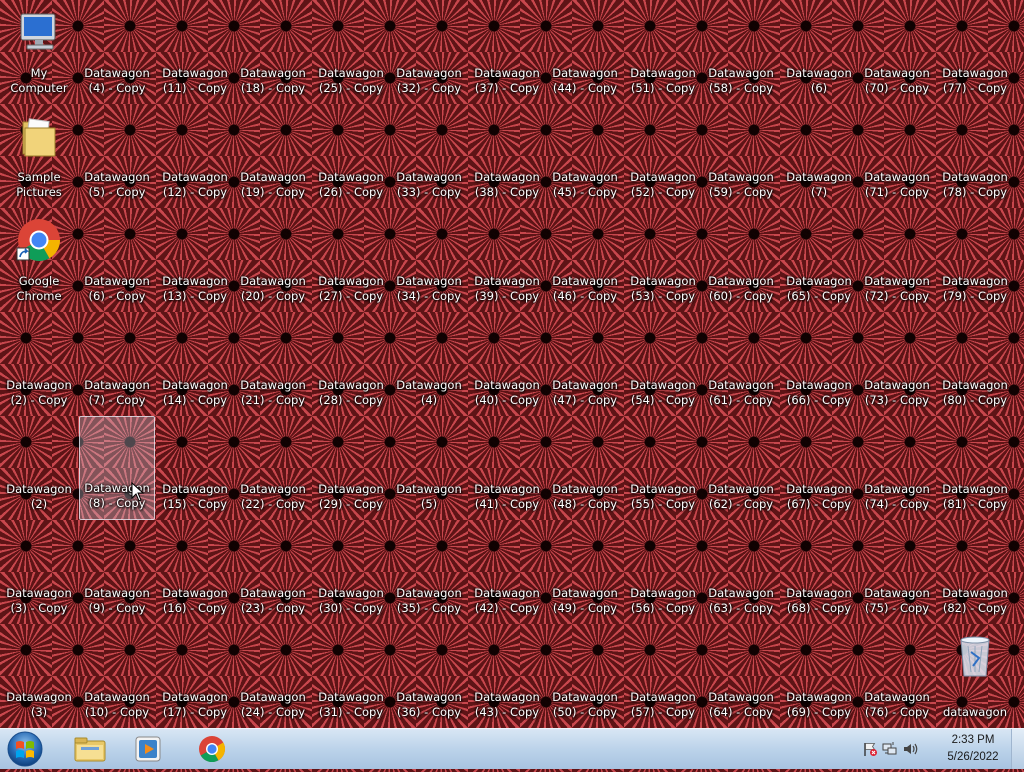 The width and height of the screenshot is (1024, 772). What do you see at coordinates (195, 260) in the screenshot?
I see `desktop-icon-datawagon: Datawagon (13) - Copy` at bounding box center [195, 260].